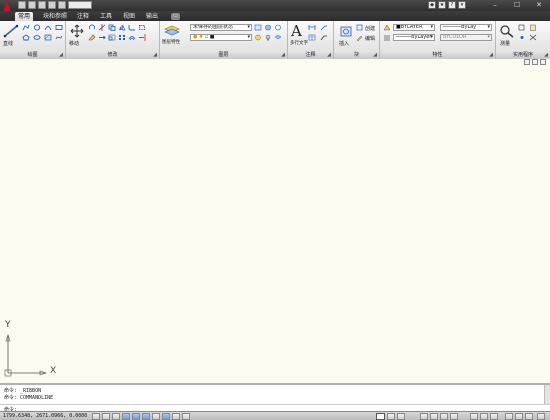 This screenshot has height=420, width=550. I want to click on object-snap-tracking-toggle, so click(146, 416).